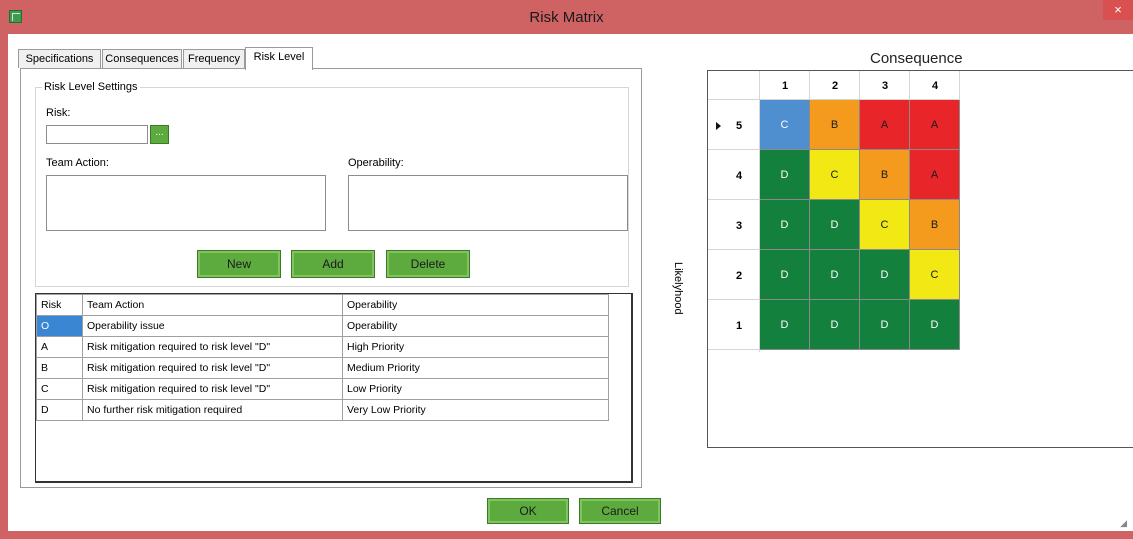 This screenshot has height=539, width=1133. What do you see at coordinates (59, 410) in the screenshot?
I see `risk-cell: D` at bounding box center [59, 410].